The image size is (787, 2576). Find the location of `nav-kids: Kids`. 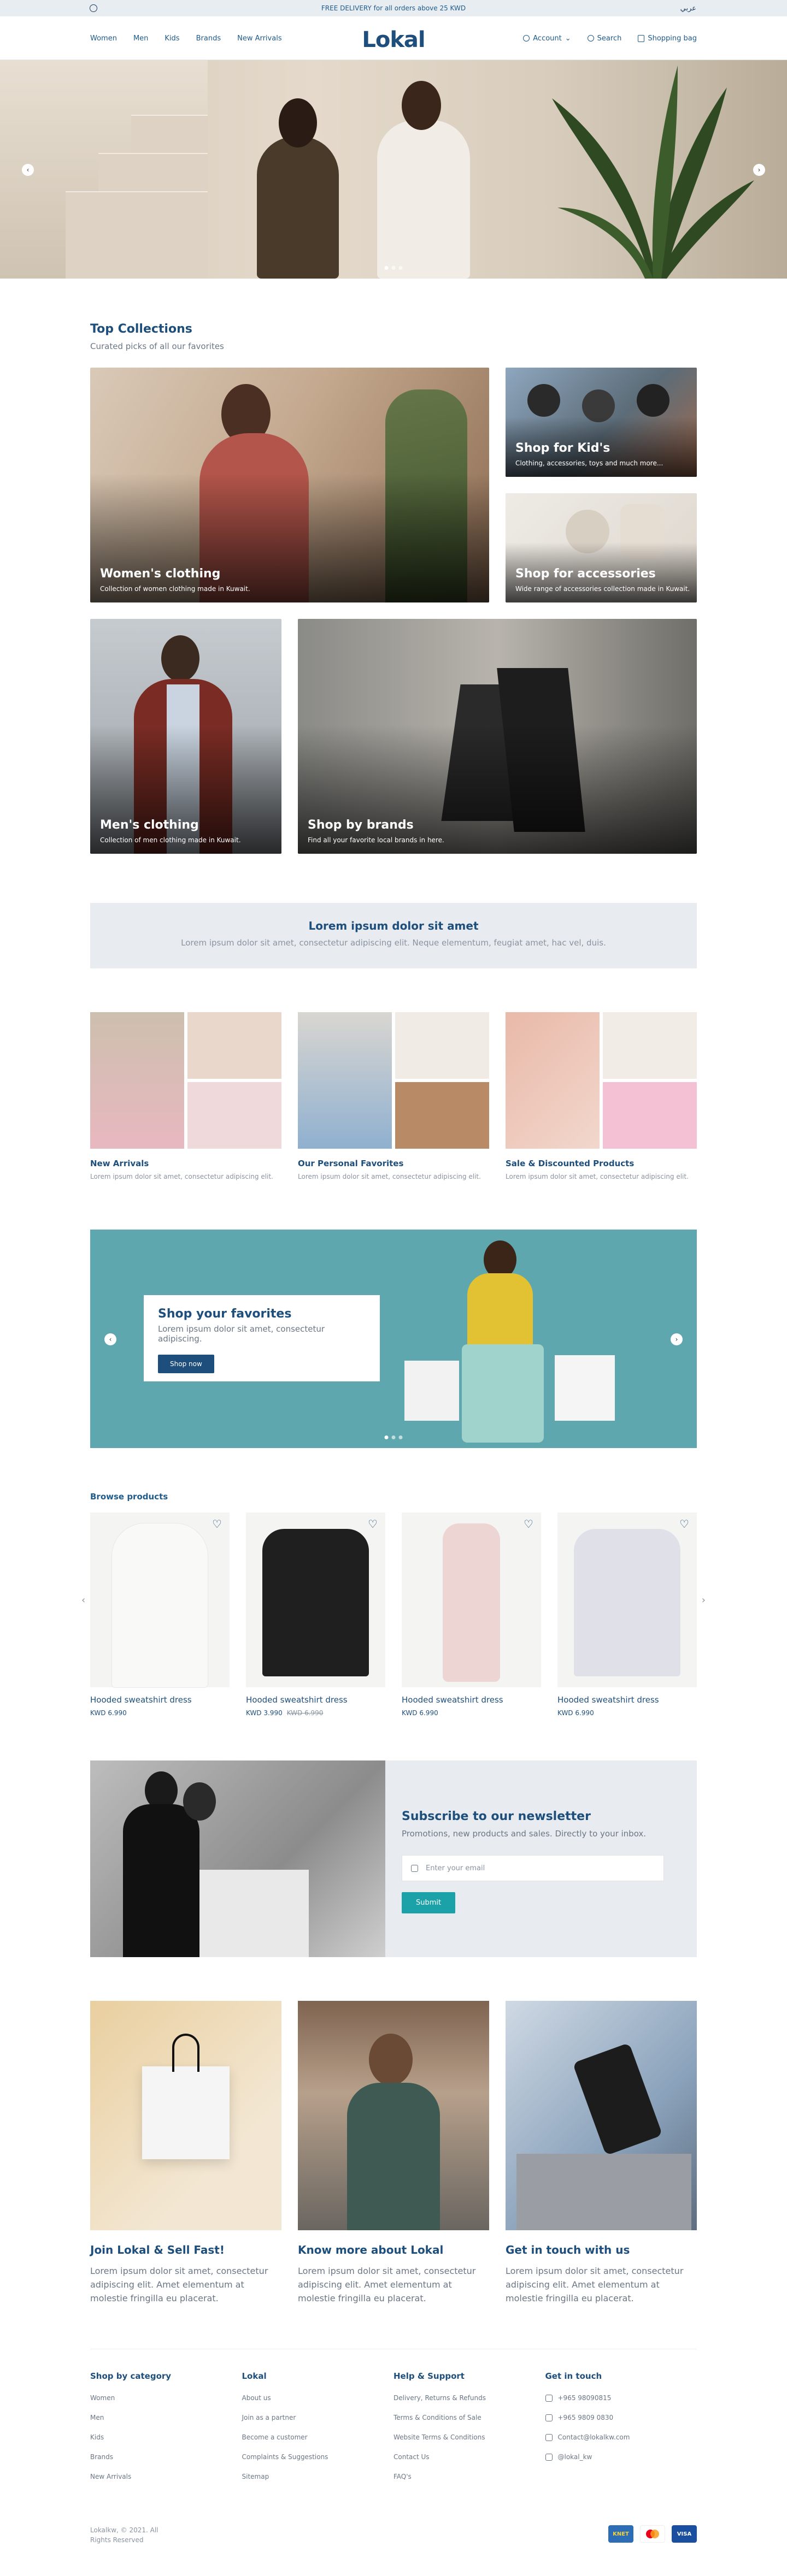

nav-kids: Kids is located at coordinates (172, 39).